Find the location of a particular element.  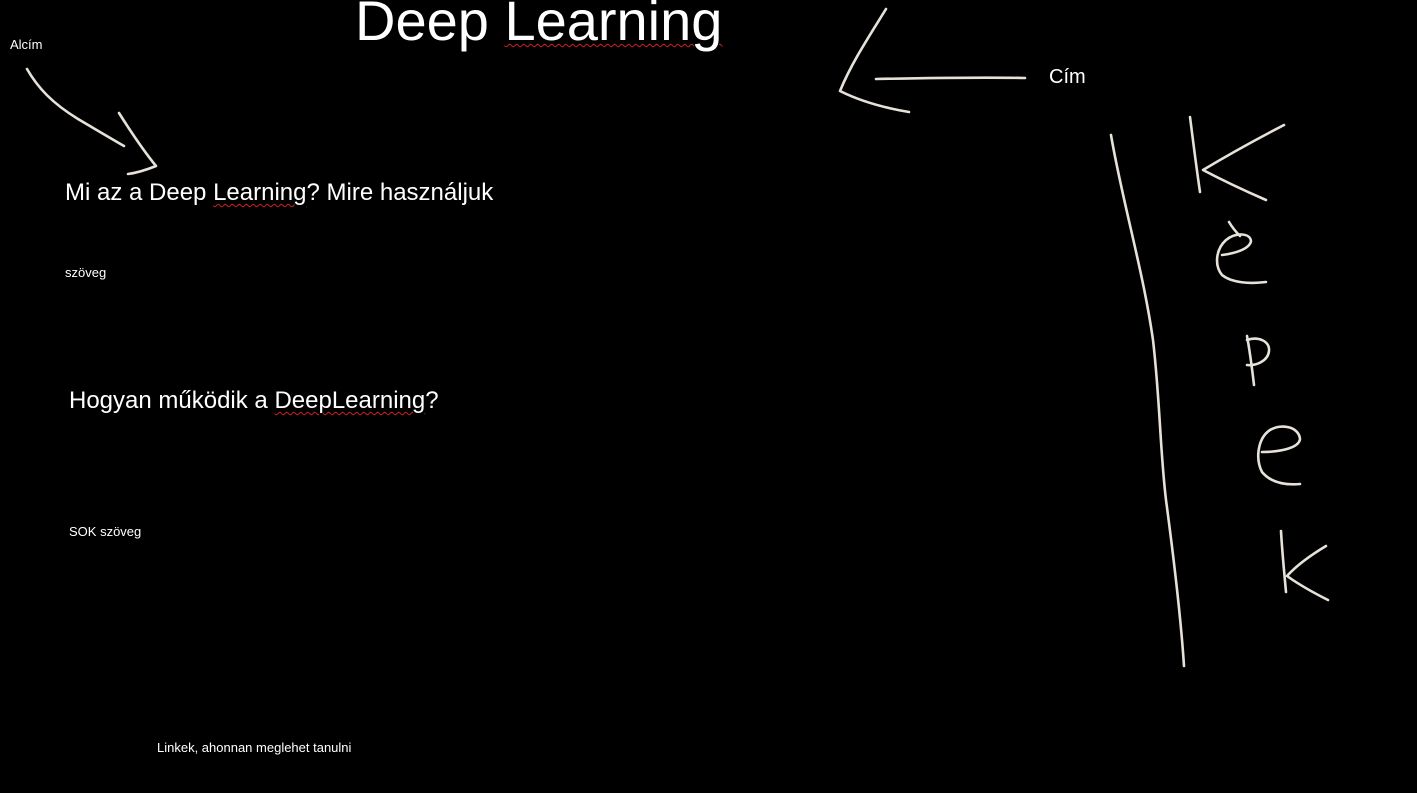

subtitle-annotation-label: Alcím is located at coordinates (26, 44).